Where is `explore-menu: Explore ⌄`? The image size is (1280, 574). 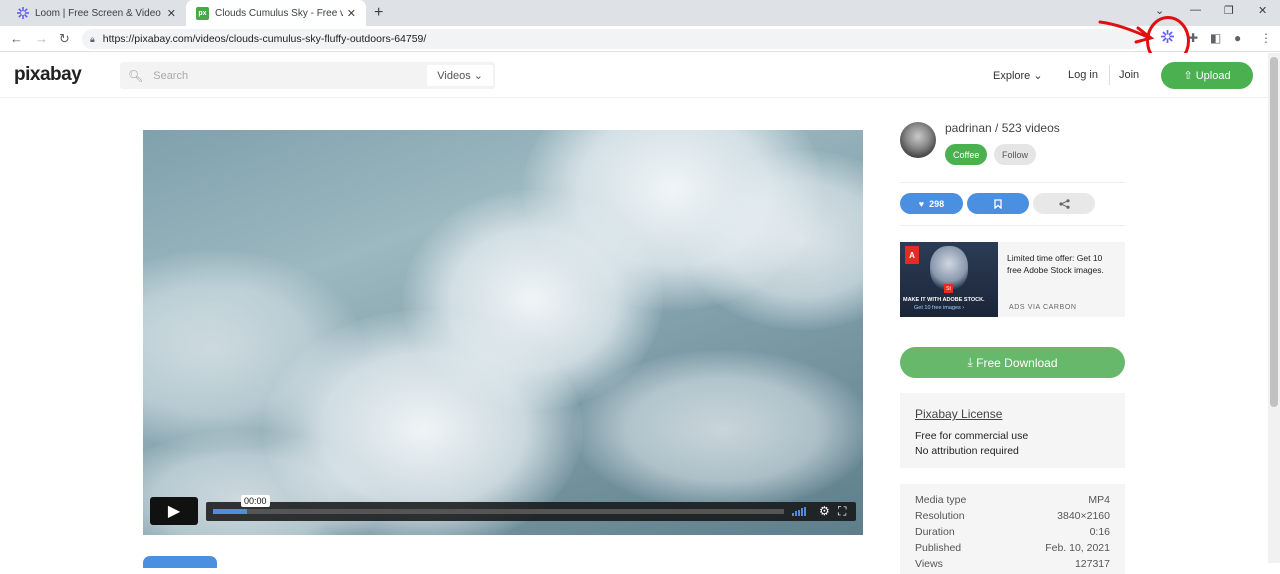 explore-menu: Explore ⌄ is located at coordinates (1018, 75).